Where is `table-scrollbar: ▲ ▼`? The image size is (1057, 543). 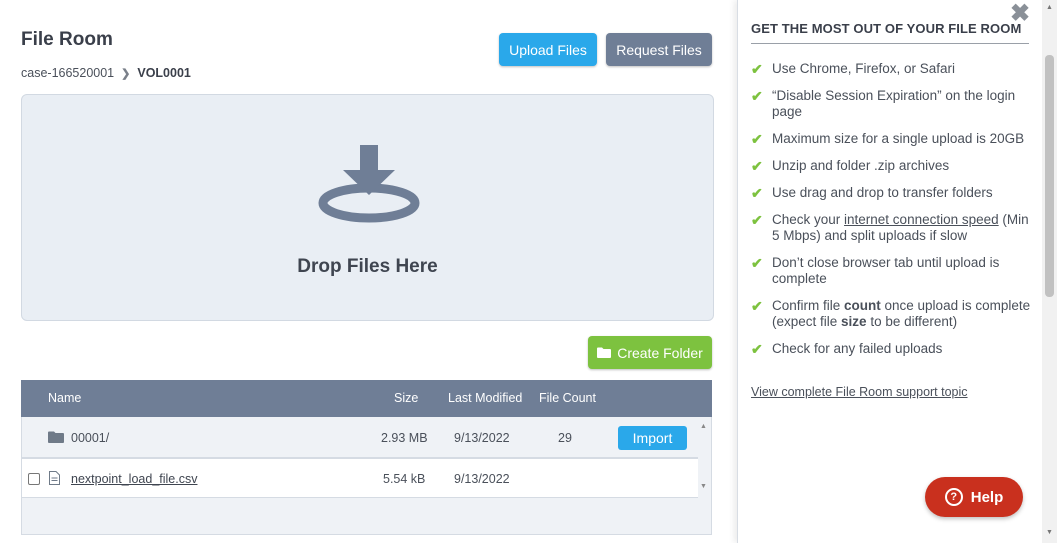 table-scrollbar: ▲ ▼ is located at coordinates (704, 457).